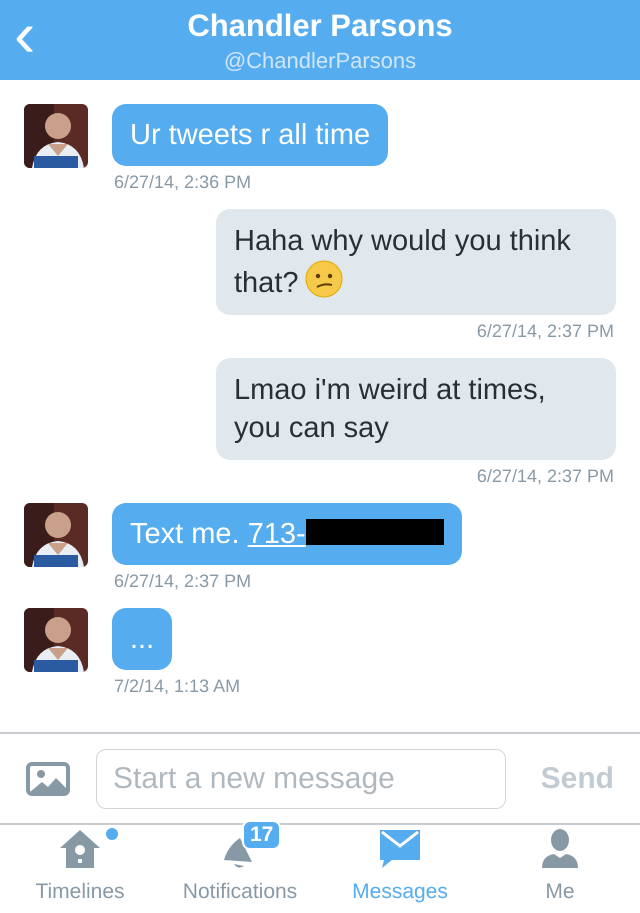  Describe the element at coordinates (80, 869) in the screenshot. I see `tab-button: Timelines` at that location.